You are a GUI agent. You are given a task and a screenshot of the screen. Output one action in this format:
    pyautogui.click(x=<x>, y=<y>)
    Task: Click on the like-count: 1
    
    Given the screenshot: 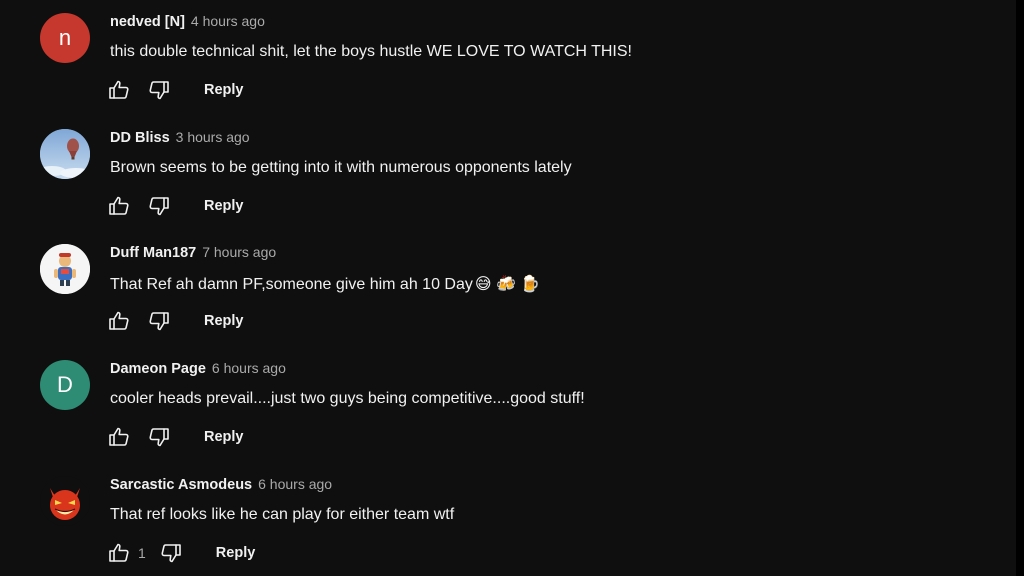 What is the action you would take?
    pyautogui.click(x=142, y=553)
    